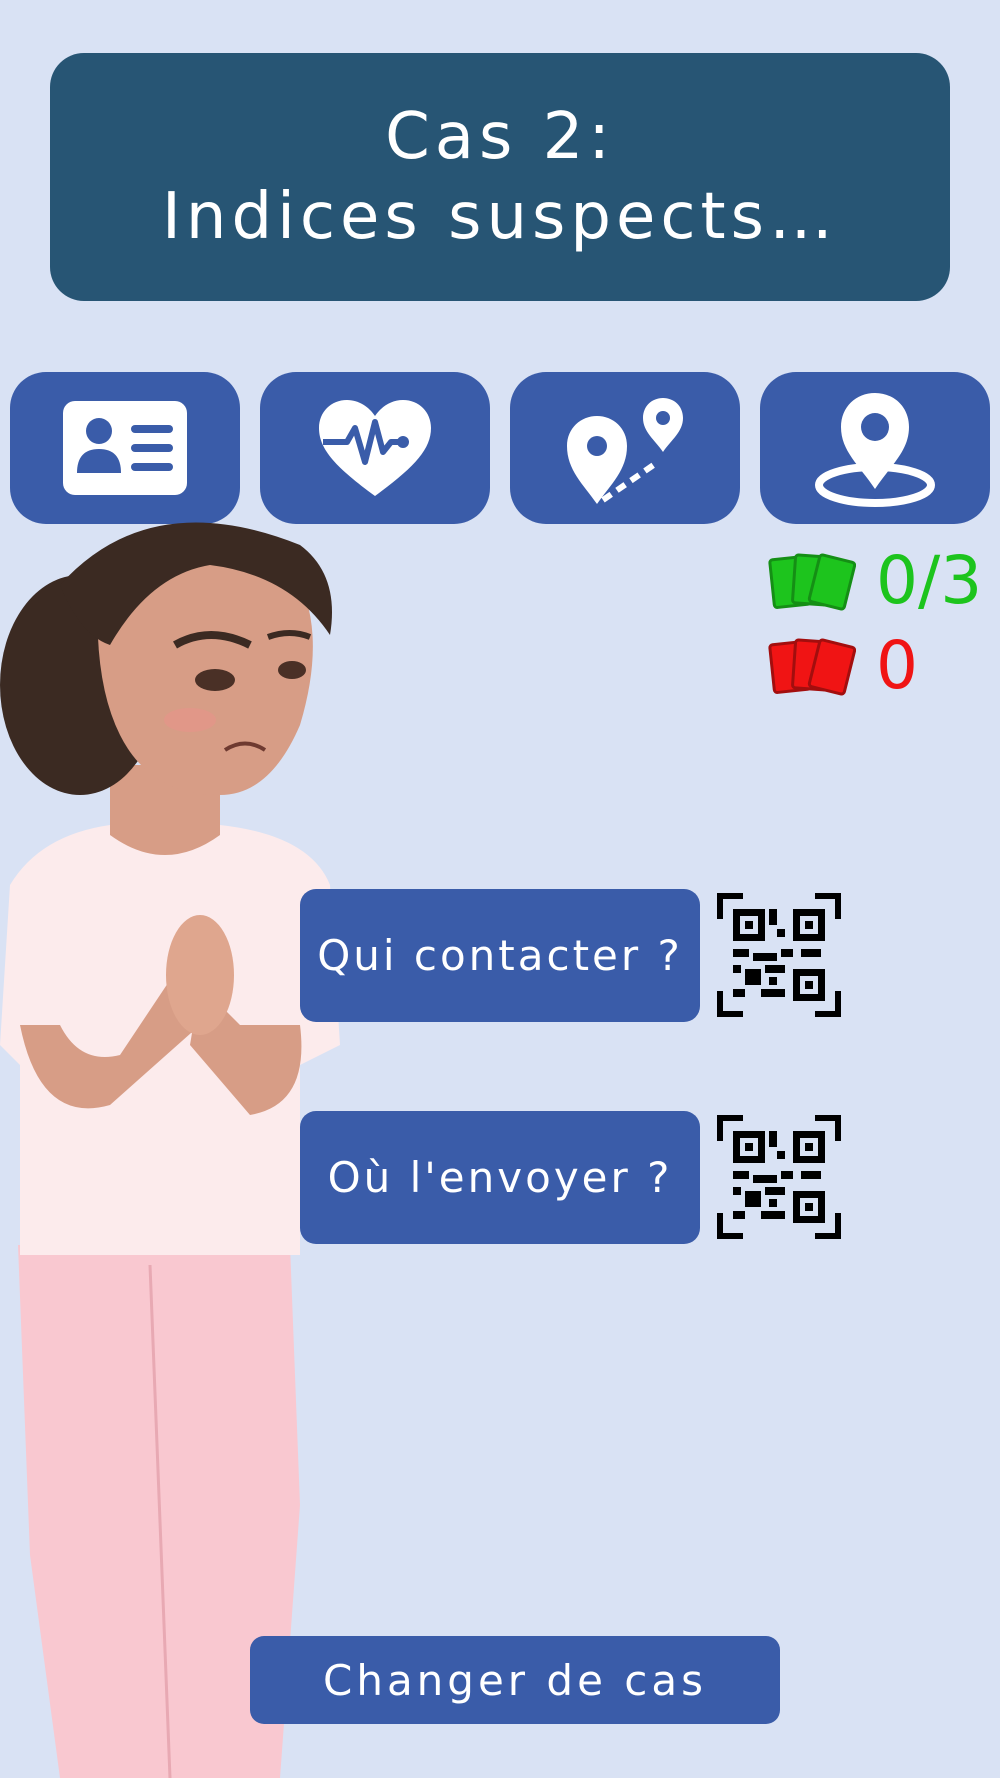 The width and height of the screenshot is (1000, 1778). I want to click on case-number: Cas 2:, so click(500, 137).